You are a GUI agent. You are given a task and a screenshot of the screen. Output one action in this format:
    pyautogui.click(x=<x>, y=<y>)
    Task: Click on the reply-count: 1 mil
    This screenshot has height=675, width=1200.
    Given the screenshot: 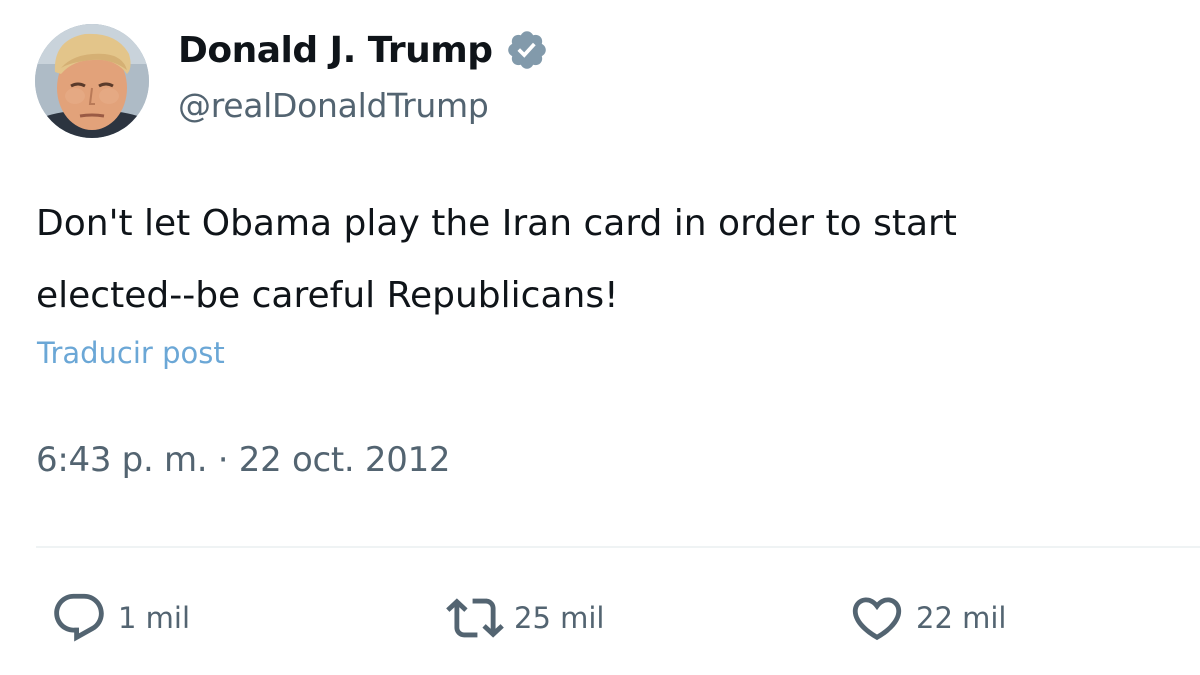 What is the action you would take?
    pyautogui.click(x=154, y=618)
    